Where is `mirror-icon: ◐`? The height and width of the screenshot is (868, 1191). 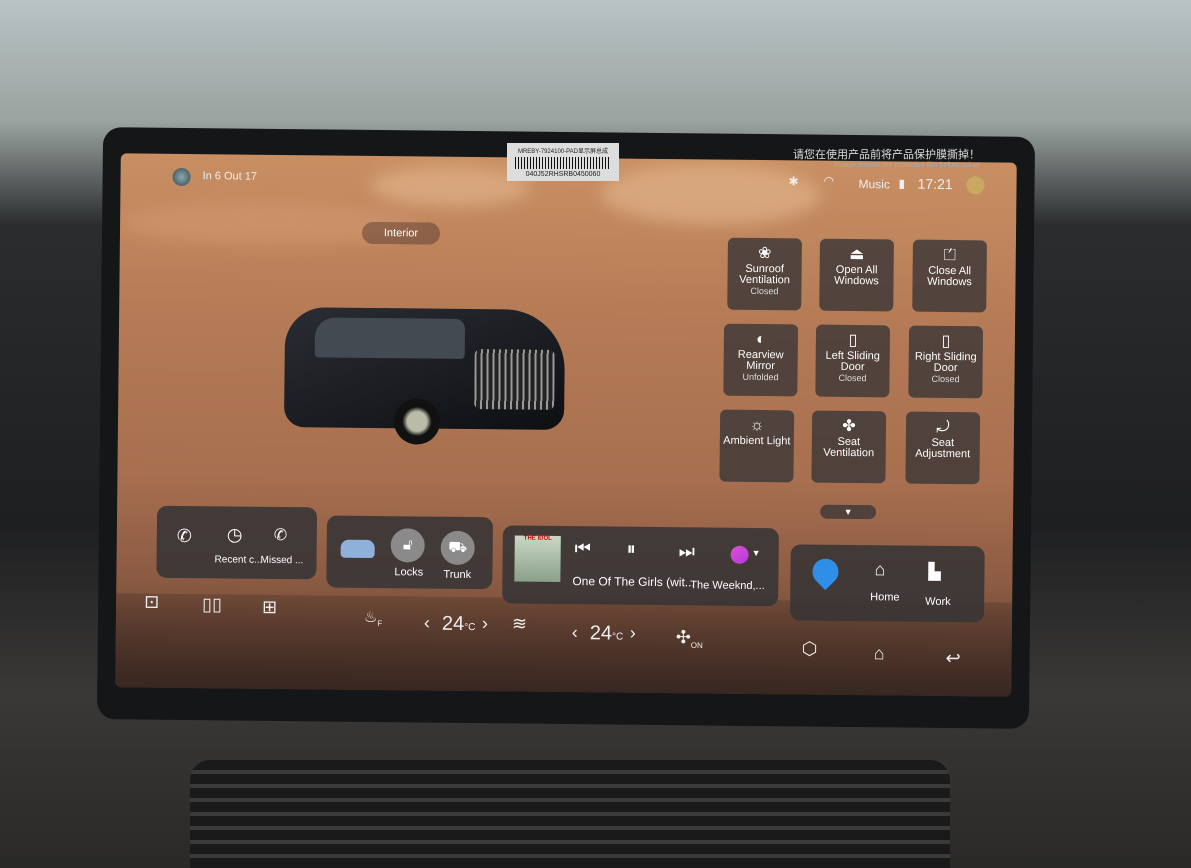 mirror-icon: ◐ is located at coordinates (760, 339).